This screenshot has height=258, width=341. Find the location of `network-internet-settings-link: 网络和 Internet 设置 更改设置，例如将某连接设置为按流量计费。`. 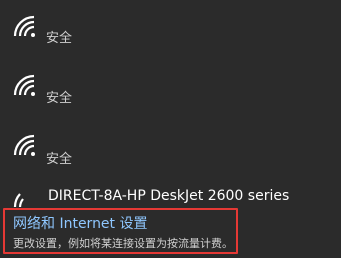

network-internet-settings-link: 网络和 Internet 设置 更改设置，例如将某连接设置为按流量计费。 is located at coordinates (120, 231).